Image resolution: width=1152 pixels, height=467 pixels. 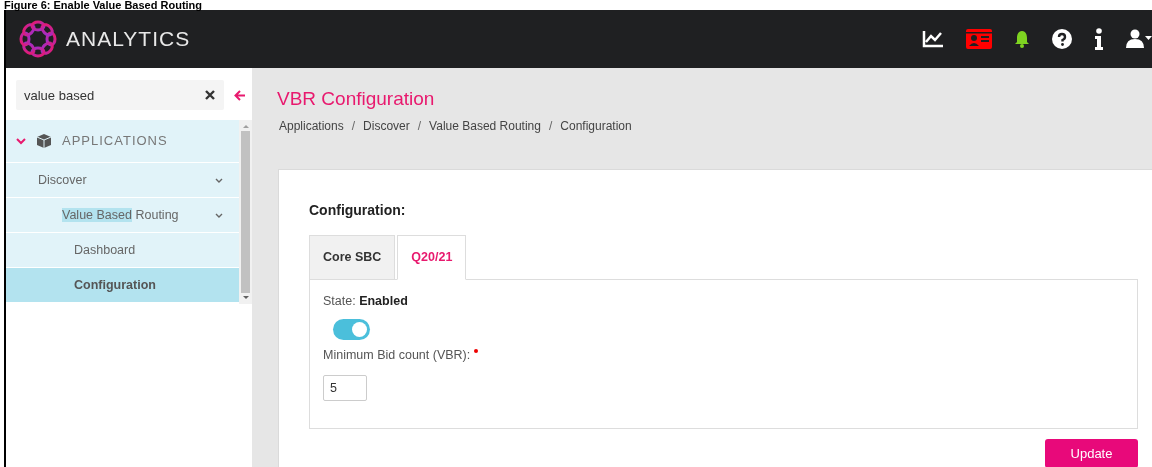 I want to click on tab: Core SBC, so click(x=352, y=257).